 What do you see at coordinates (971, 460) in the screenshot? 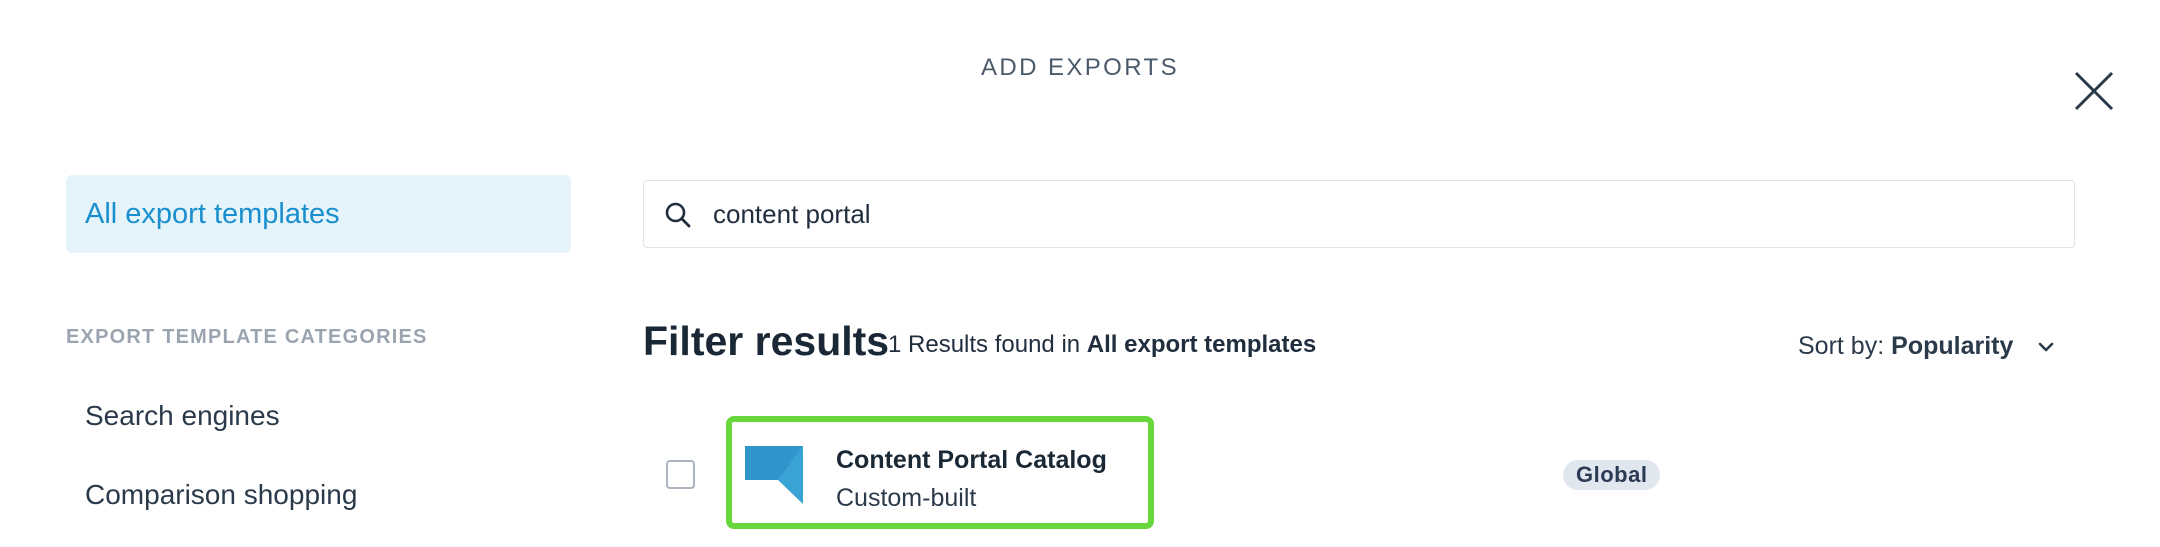
I see `template-title: Content Portal Catalog` at bounding box center [971, 460].